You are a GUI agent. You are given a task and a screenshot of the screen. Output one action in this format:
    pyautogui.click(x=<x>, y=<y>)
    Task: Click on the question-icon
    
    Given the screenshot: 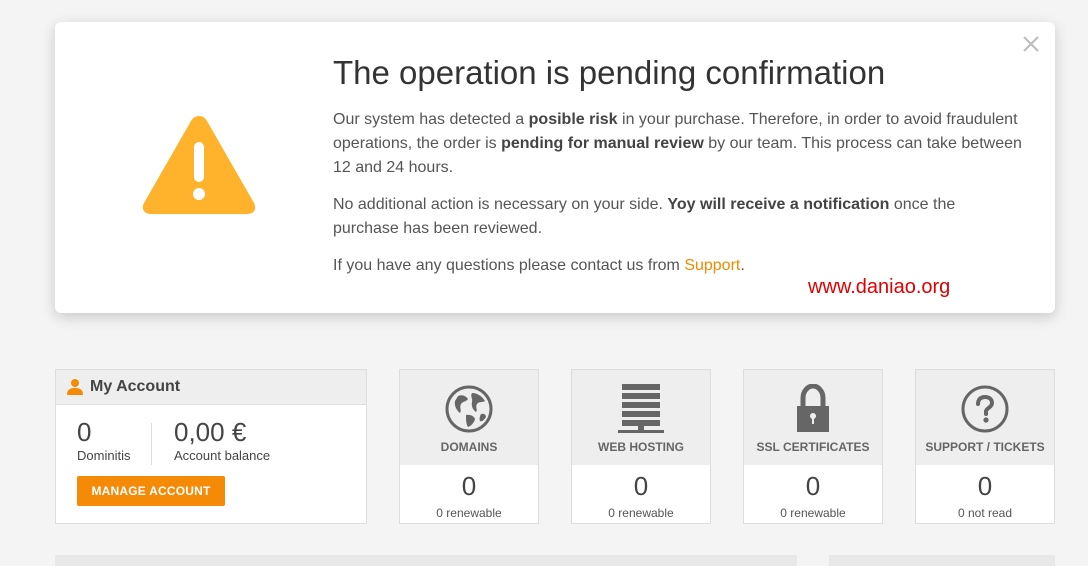 What is the action you would take?
    pyautogui.click(x=985, y=409)
    